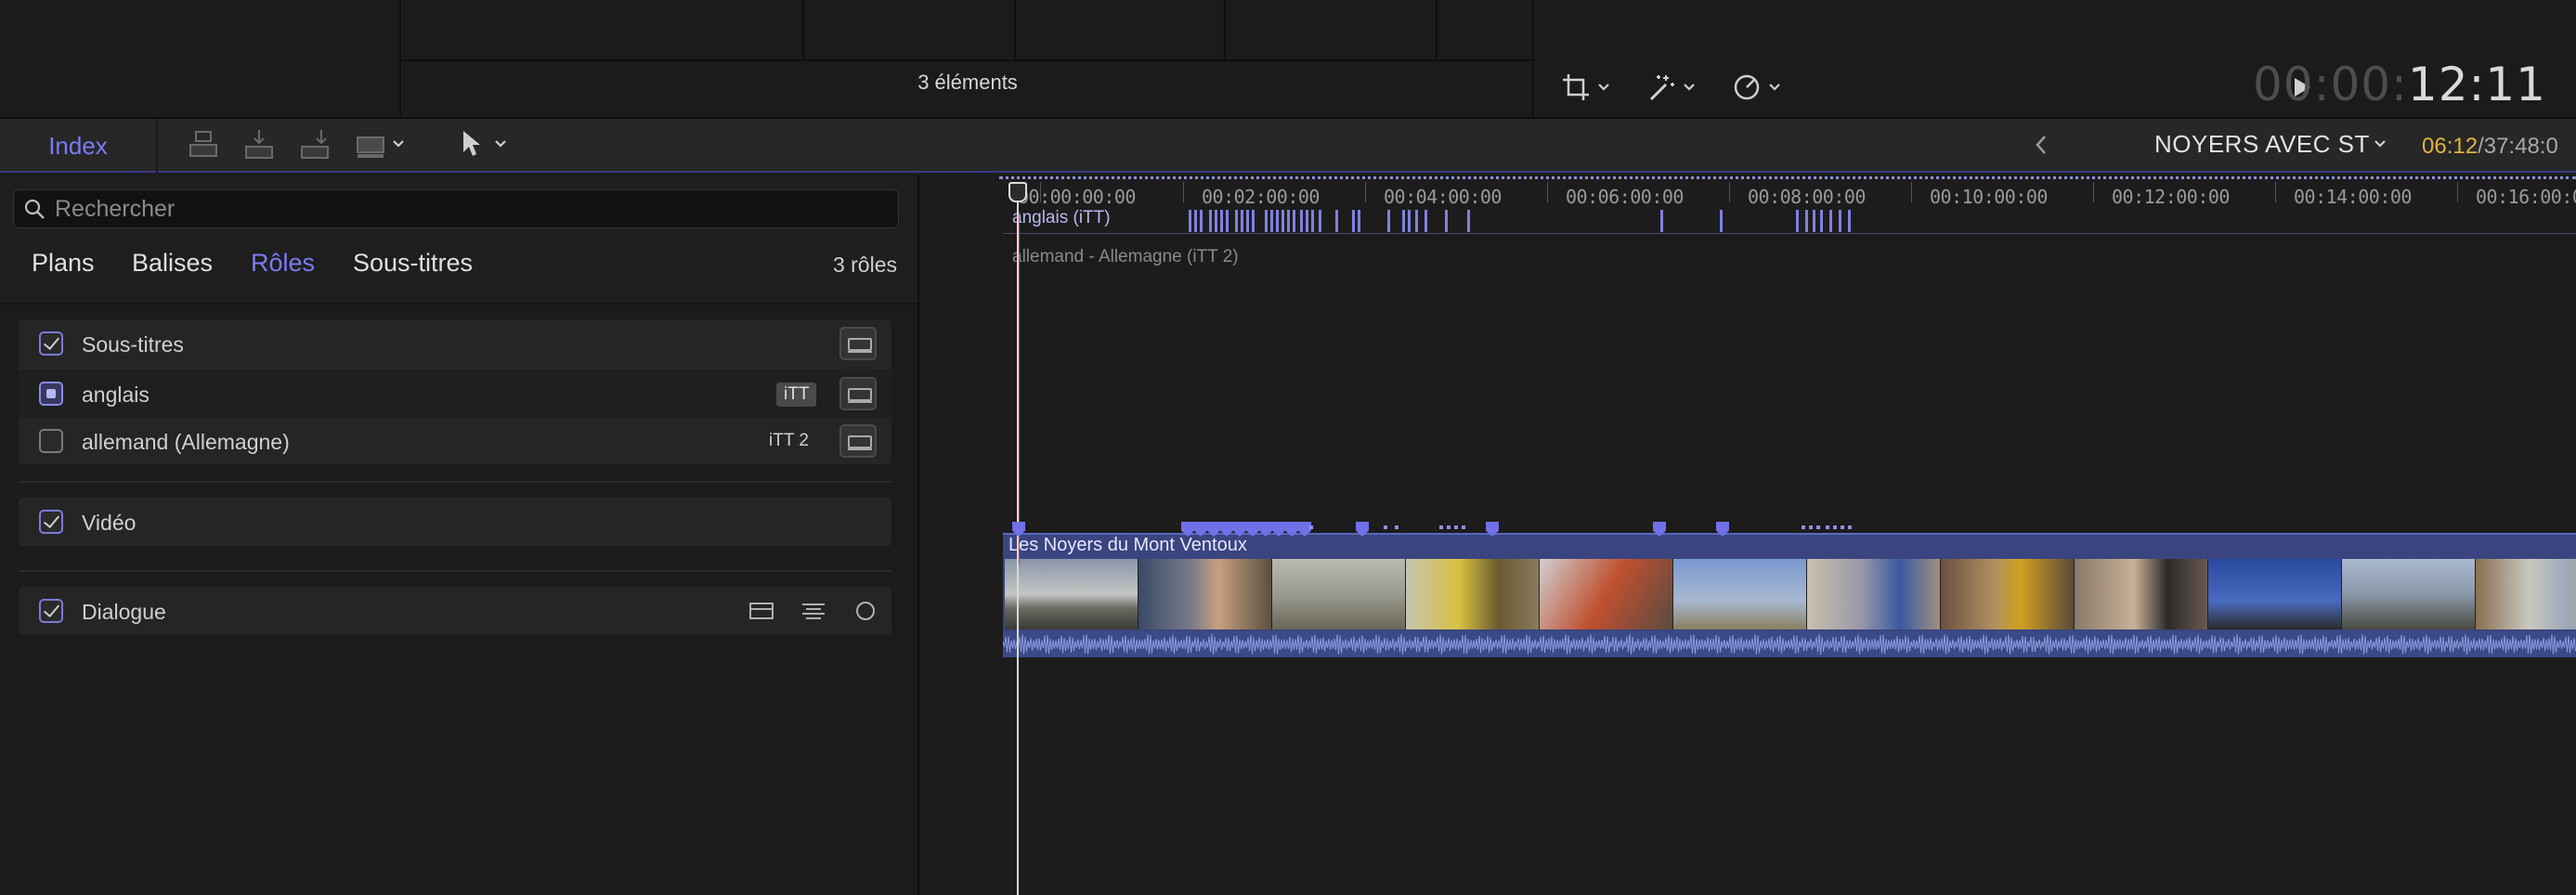 This screenshot has height=895, width=2576. Describe the element at coordinates (283, 263) in the screenshot. I see `tab-roles: Rôles` at that location.